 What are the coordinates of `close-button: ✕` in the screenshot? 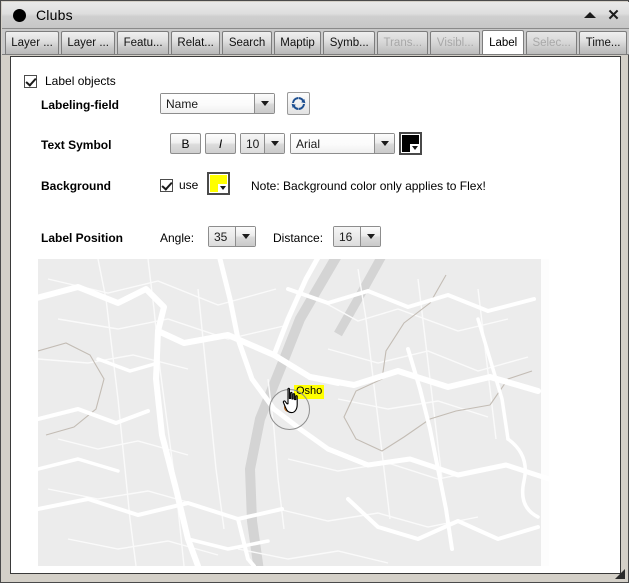 It's located at (613, 15).